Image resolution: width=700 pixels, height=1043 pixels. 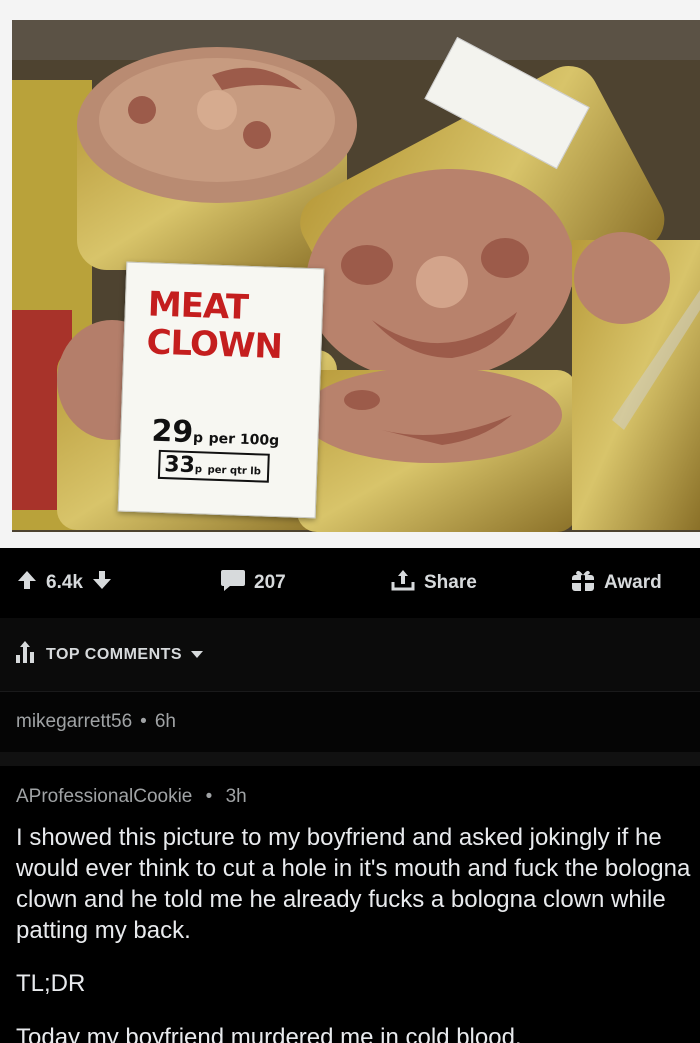 What do you see at coordinates (179, 465) in the screenshot?
I see `price-amount: 33` at bounding box center [179, 465].